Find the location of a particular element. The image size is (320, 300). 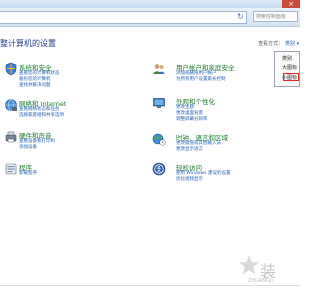

category-link: 优化视频显示 is located at coordinates (189, 179).